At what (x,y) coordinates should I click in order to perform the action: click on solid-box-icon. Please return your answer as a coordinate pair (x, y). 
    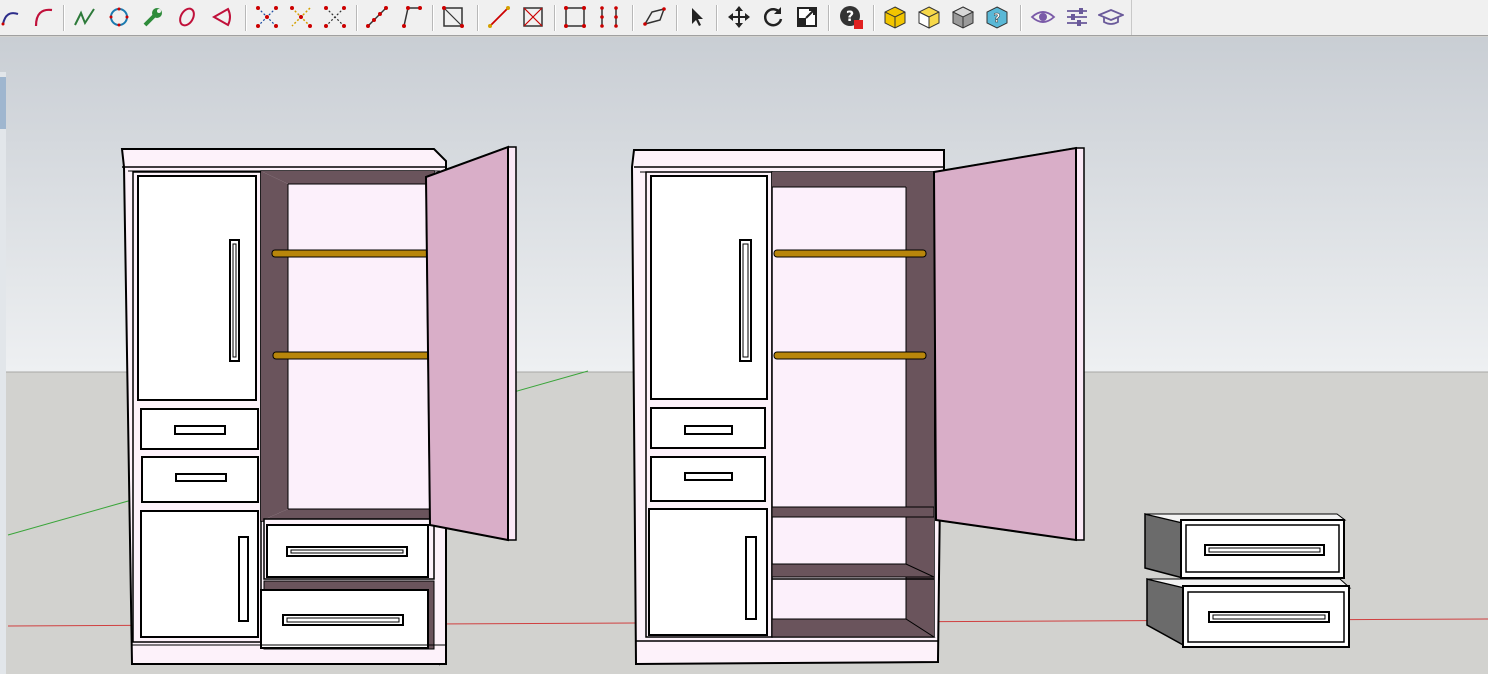
    Looking at the image, I should click on (963, 17).